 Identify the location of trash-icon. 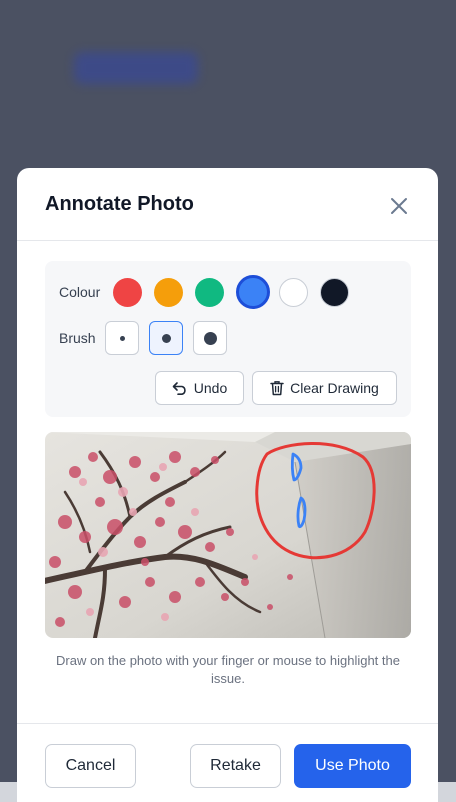
(277, 388).